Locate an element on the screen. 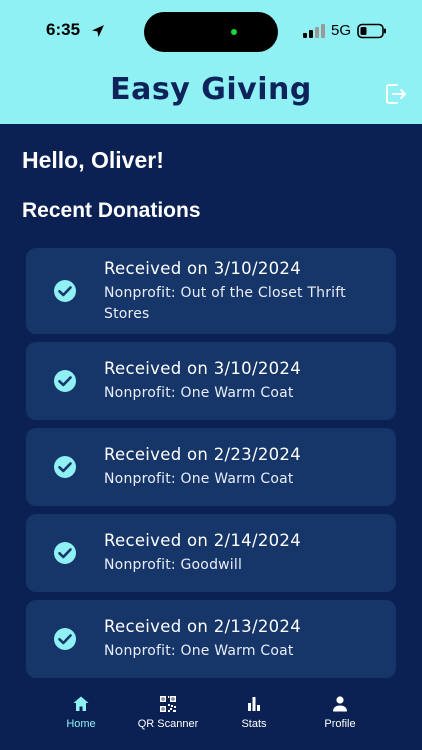 Image resolution: width=422 pixels, height=750 pixels. dynamic-island is located at coordinates (211, 32).